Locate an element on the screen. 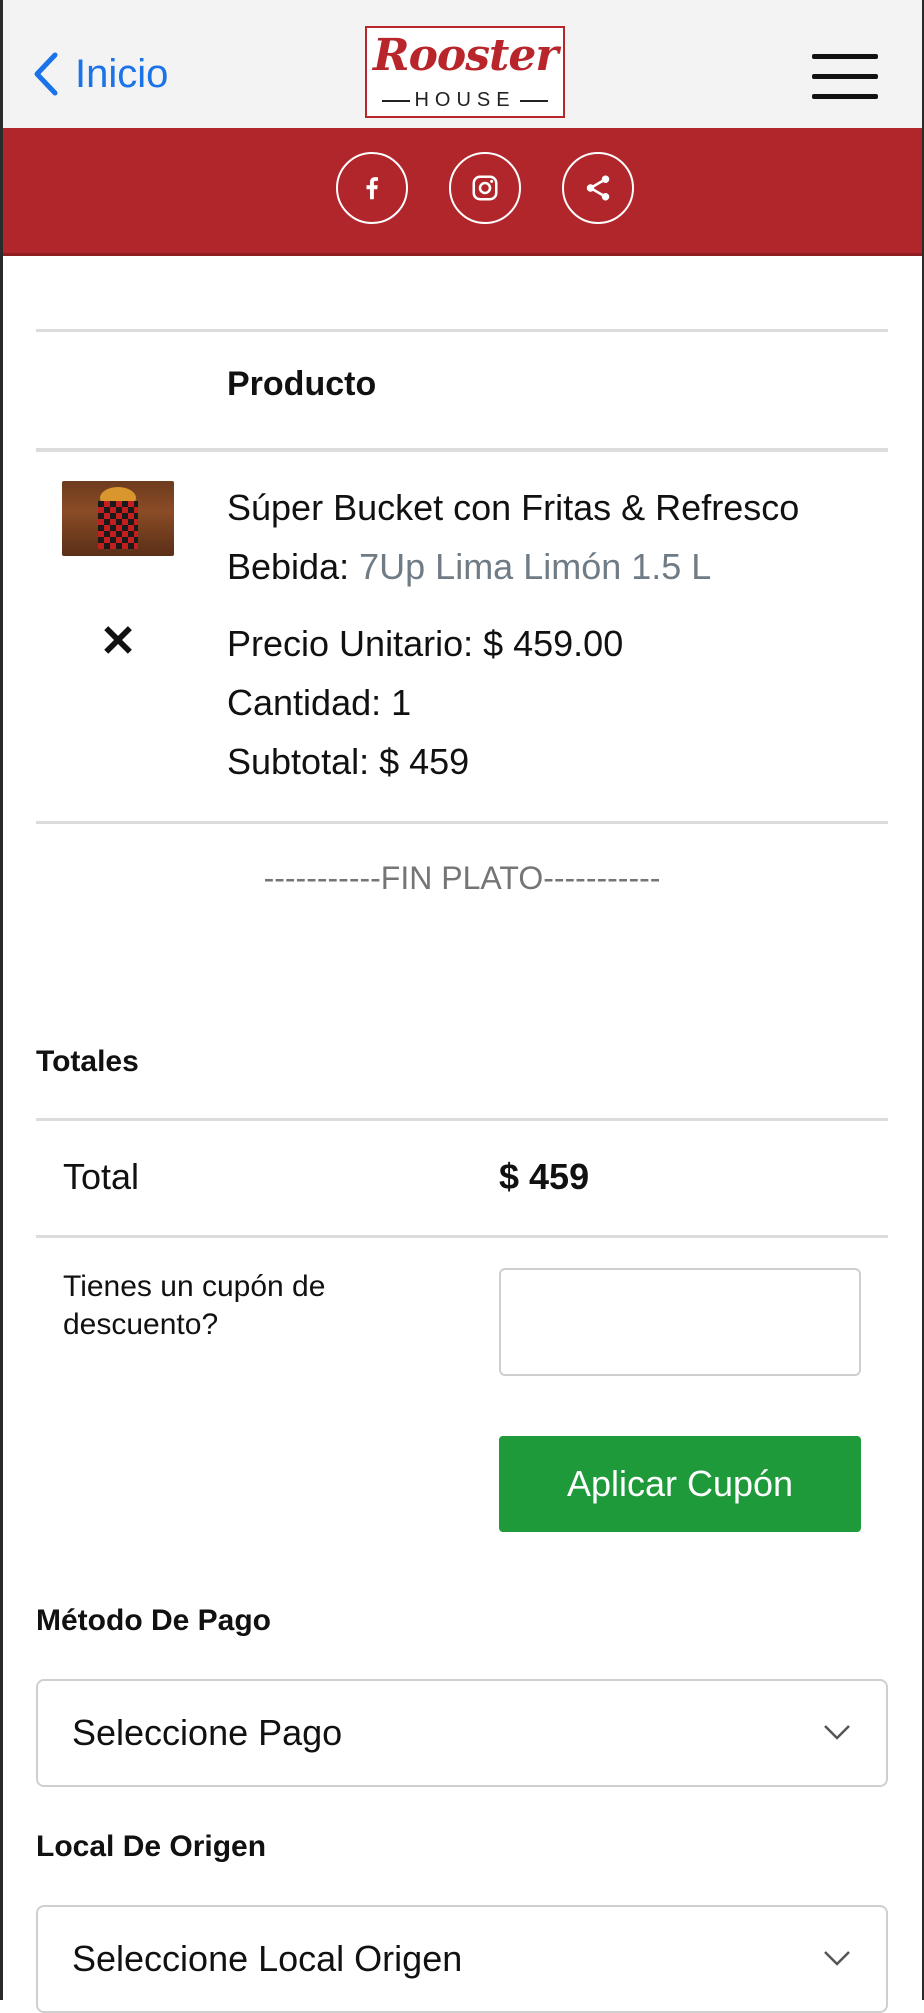 The width and height of the screenshot is (924, 2013). totals-top-divider is located at coordinates (462, 1119).